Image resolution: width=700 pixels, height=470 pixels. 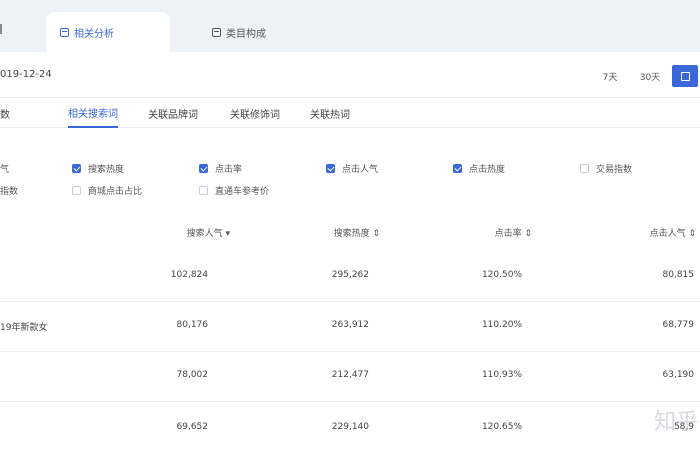 What do you see at coordinates (24, 328) in the screenshot?
I see `keyword-cell: 19年新款女` at bounding box center [24, 328].